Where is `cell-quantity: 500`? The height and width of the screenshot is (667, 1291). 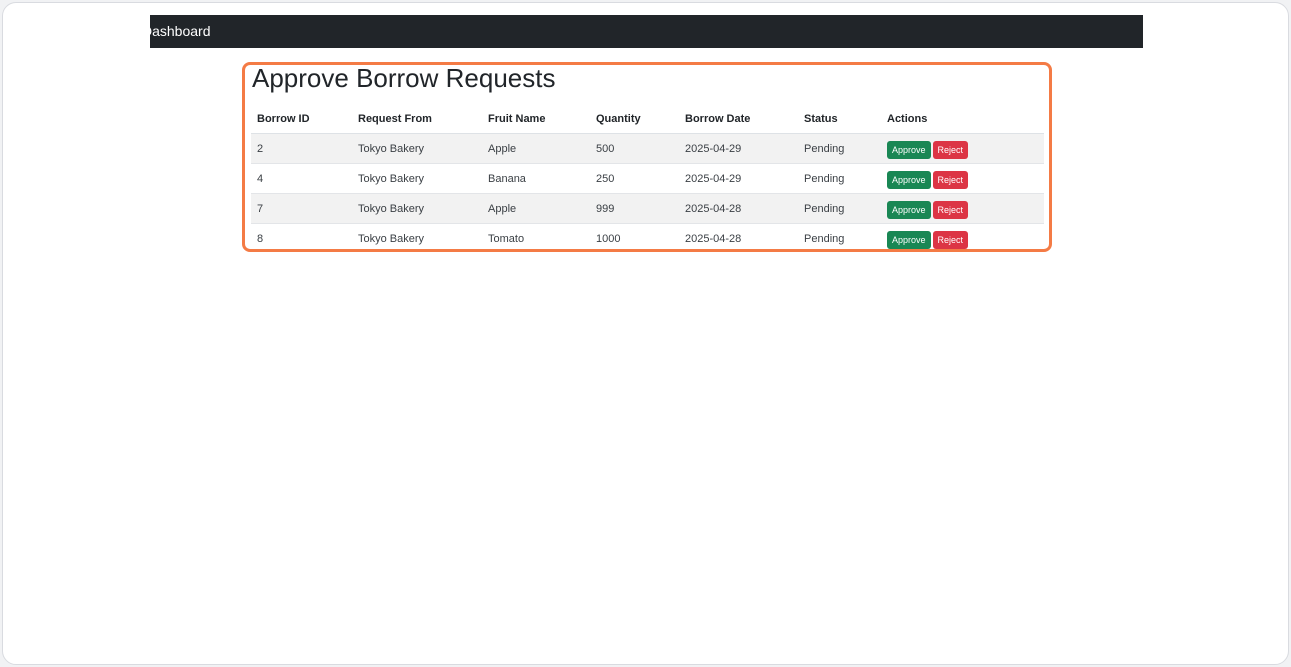 cell-quantity: 500 is located at coordinates (634, 148).